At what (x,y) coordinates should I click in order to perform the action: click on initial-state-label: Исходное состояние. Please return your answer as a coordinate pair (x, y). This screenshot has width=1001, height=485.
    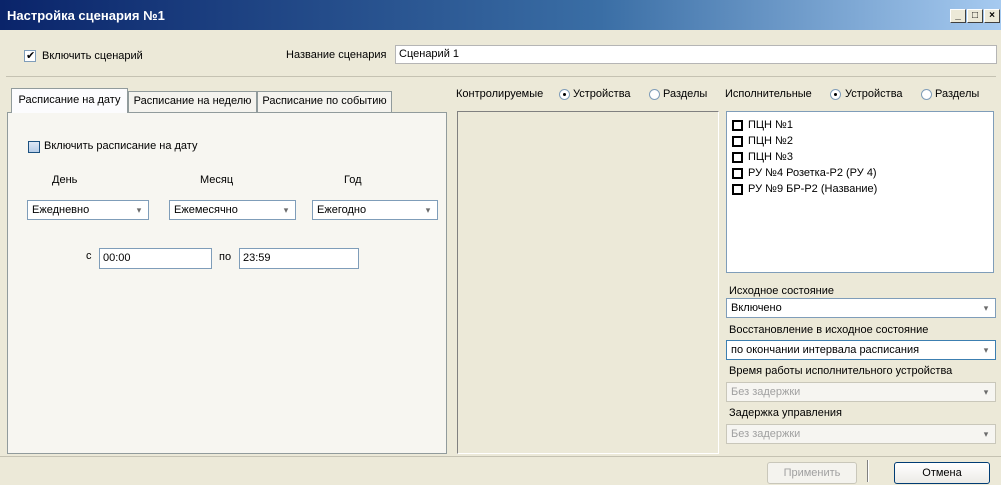
    Looking at the image, I should click on (782, 291).